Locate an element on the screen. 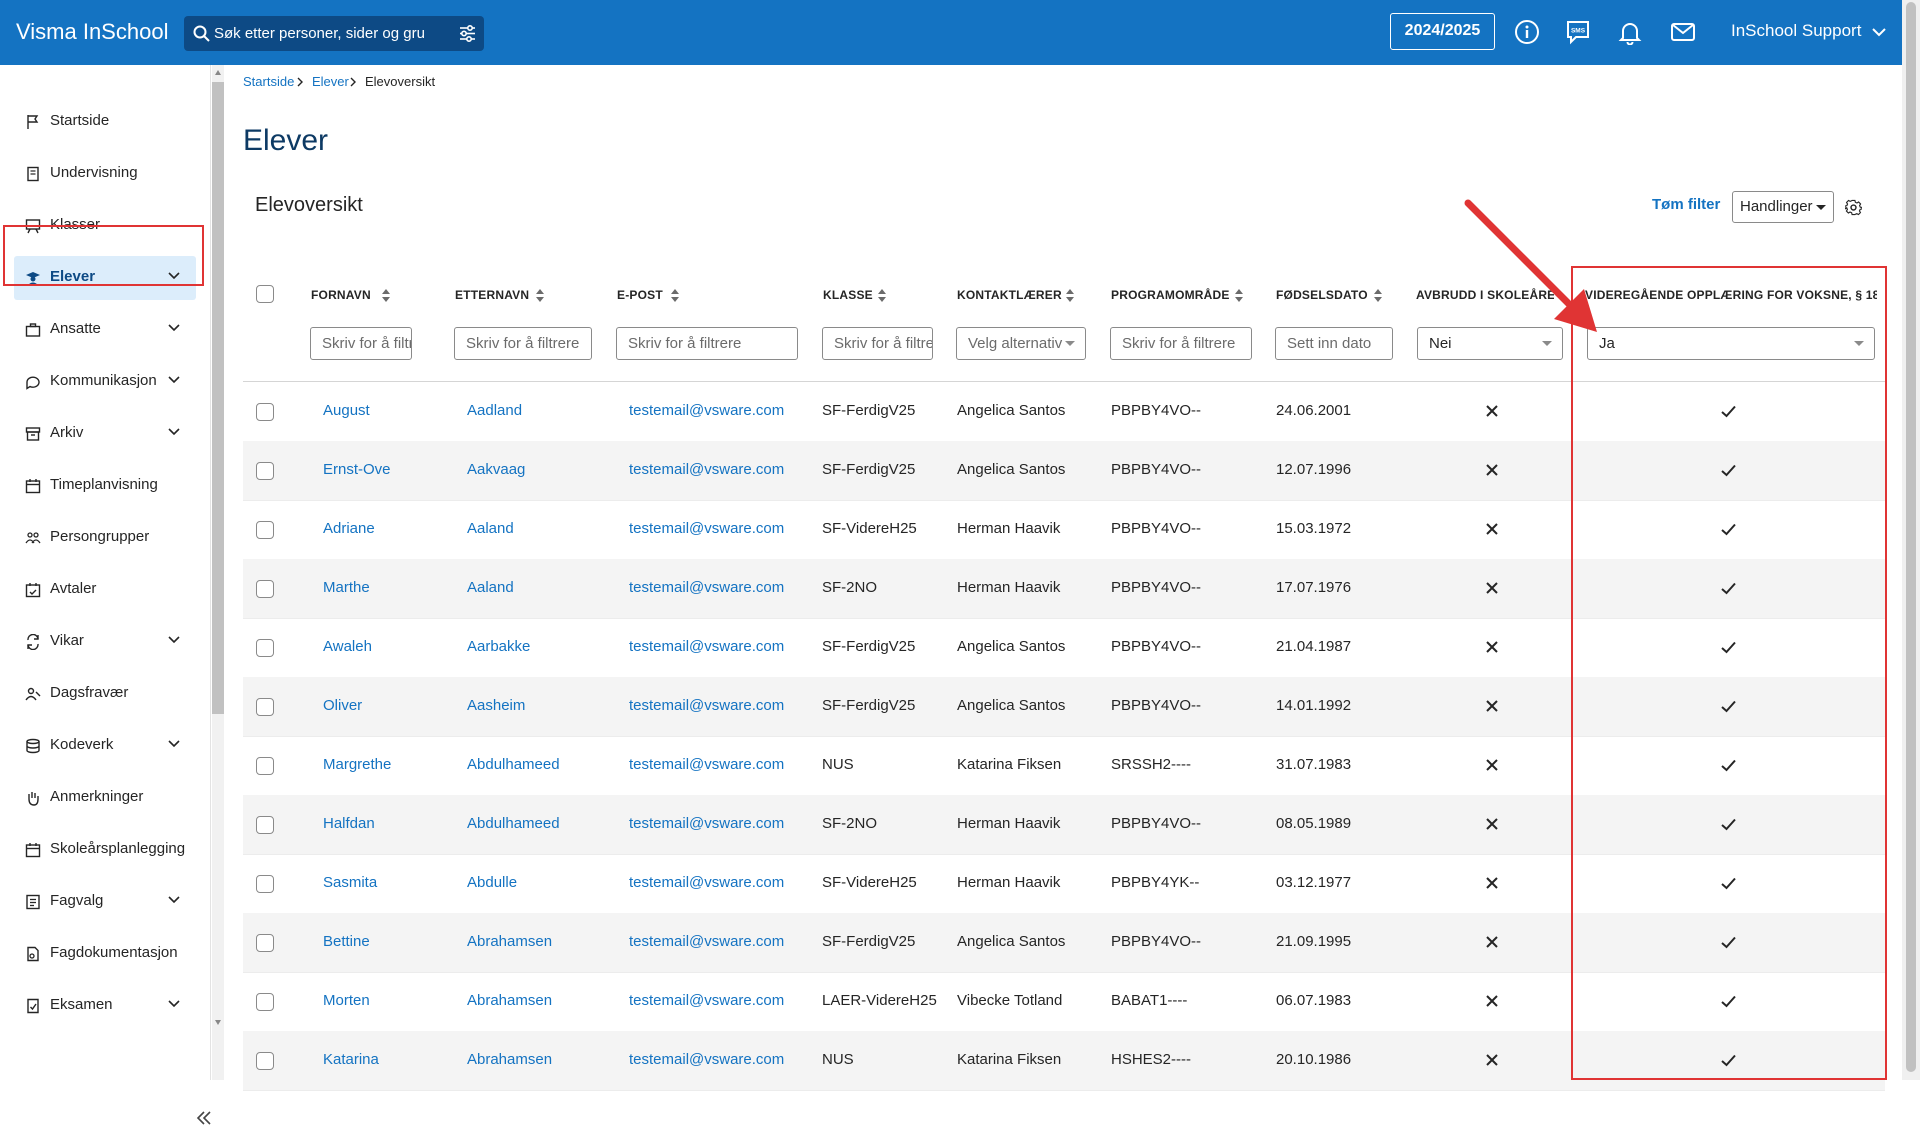  sidebar-item-eksamen: Eksamen is located at coordinates (105, 1006).